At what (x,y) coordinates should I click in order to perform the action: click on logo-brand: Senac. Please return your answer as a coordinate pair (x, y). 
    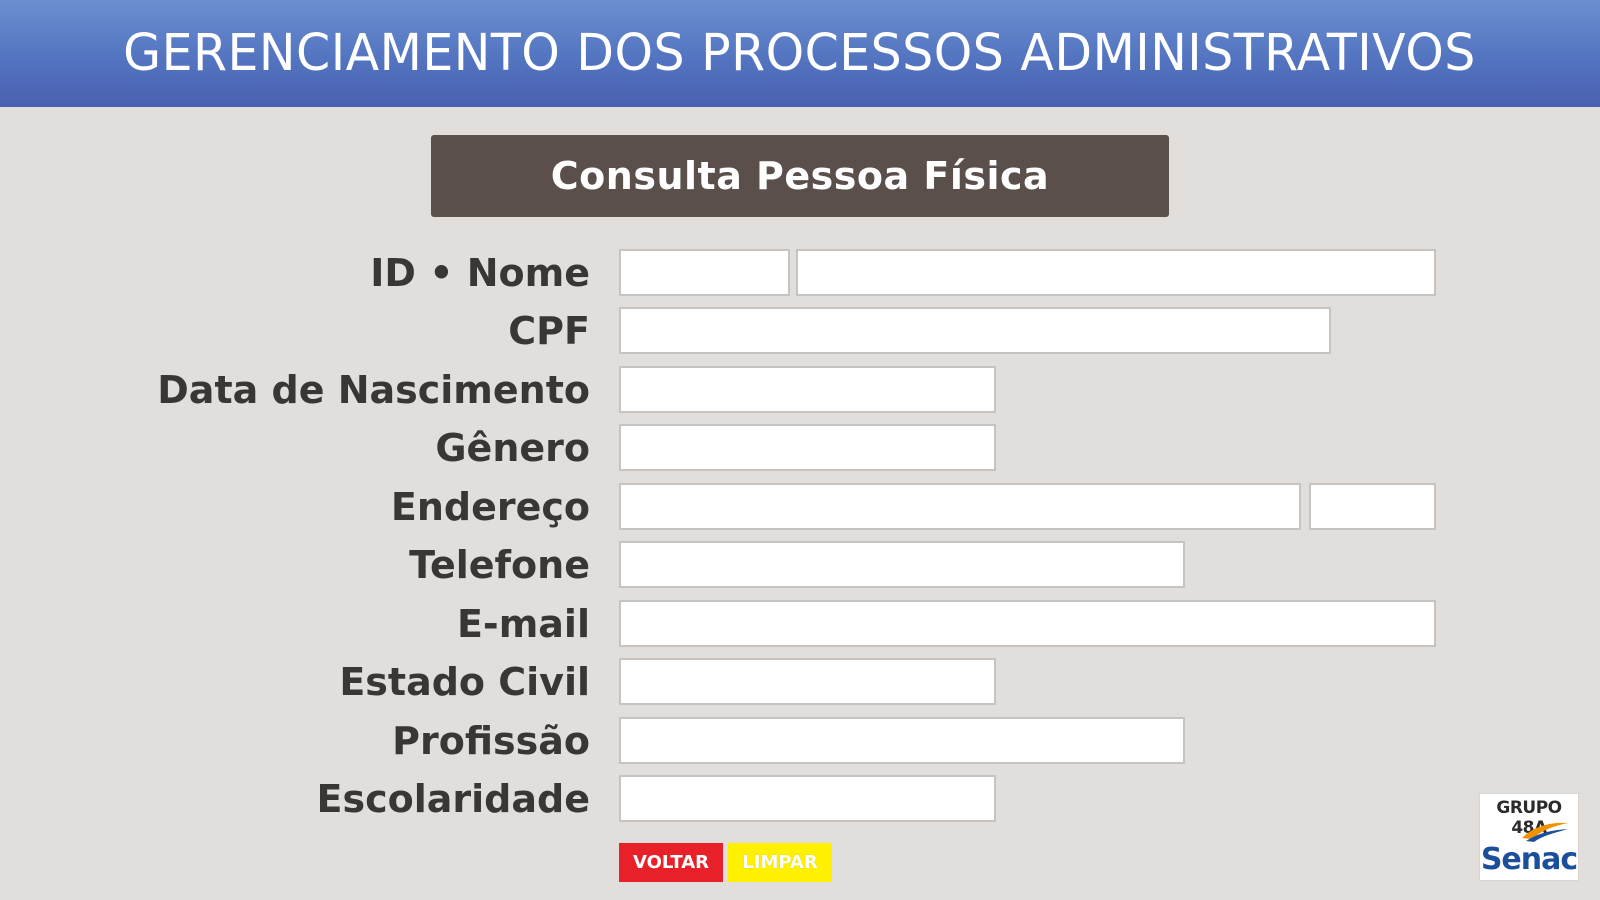
    Looking at the image, I should click on (1529, 859).